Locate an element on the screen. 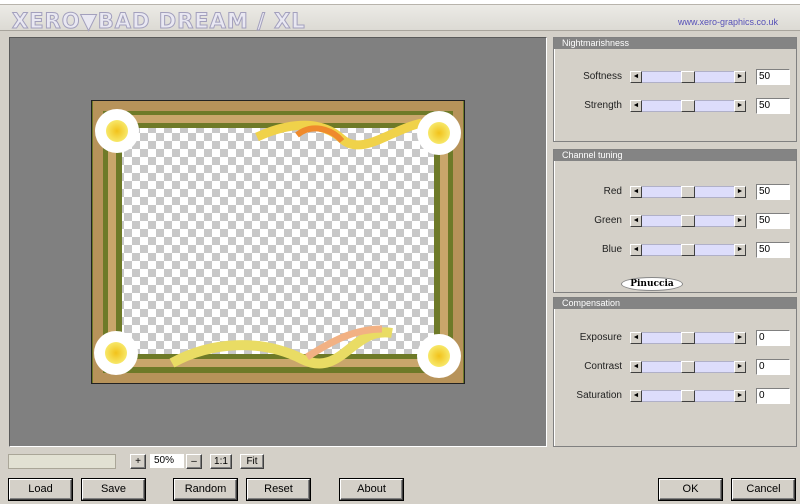  strength-row: Strength ◄ ► 50 is located at coordinates (674, 106).